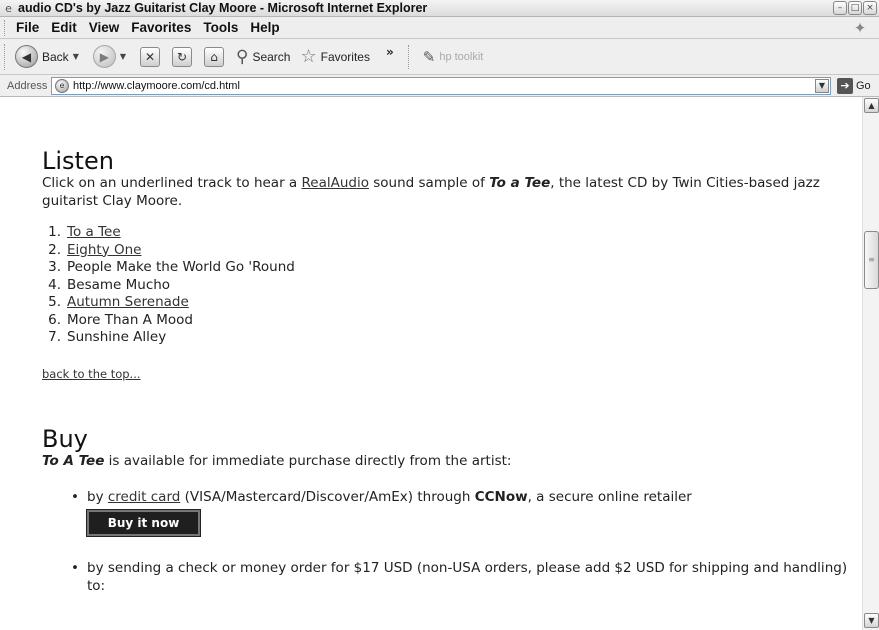 The height and width of the screenshot is (630, 879). Describe the element at coordinates (94, 233) in the screenshot. I see `track-link: To a Tee` at that location.